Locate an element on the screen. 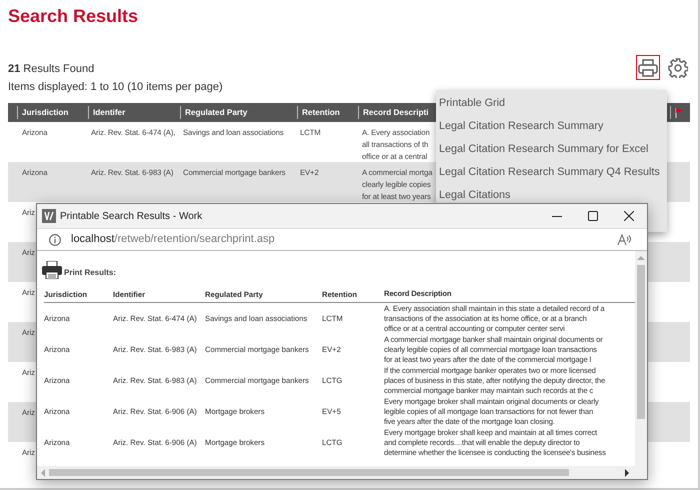 The height and width of the screenshot is (490, 700). column-header: Regulated Party is located at coordinates (238, 112).